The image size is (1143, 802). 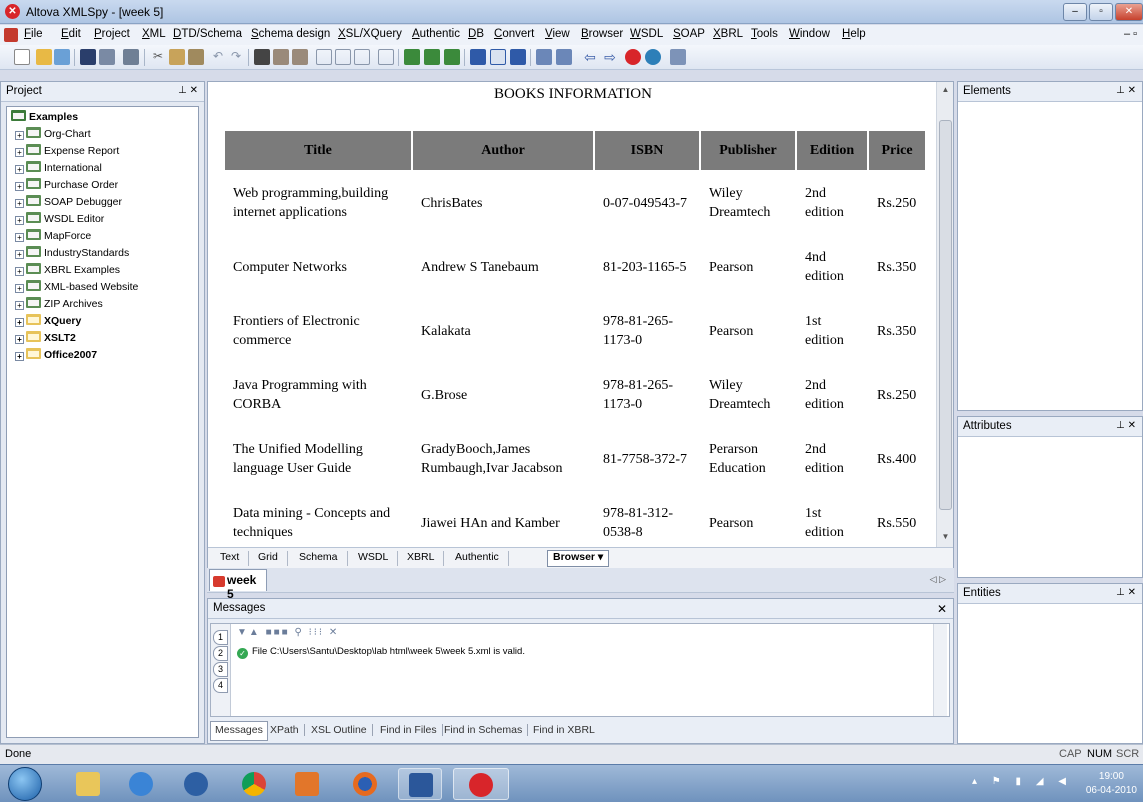 What do you see at coordinates (45, 338) in the screenshot?
I see `tree-item: + XSLT2` at bounding box center [45, 338].